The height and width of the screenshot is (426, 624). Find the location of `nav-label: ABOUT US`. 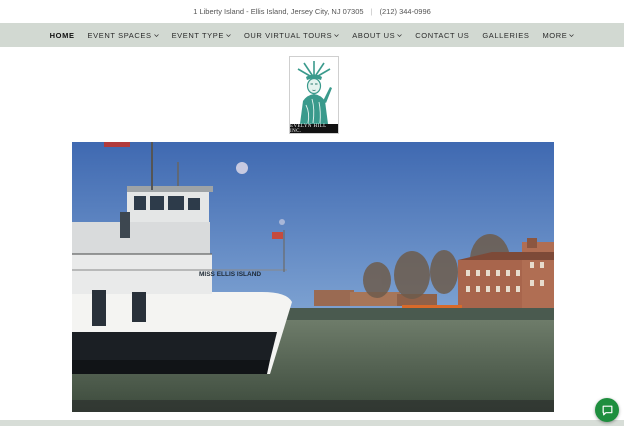

nav-label: ABOUT US is located at coordinates (374, 35).